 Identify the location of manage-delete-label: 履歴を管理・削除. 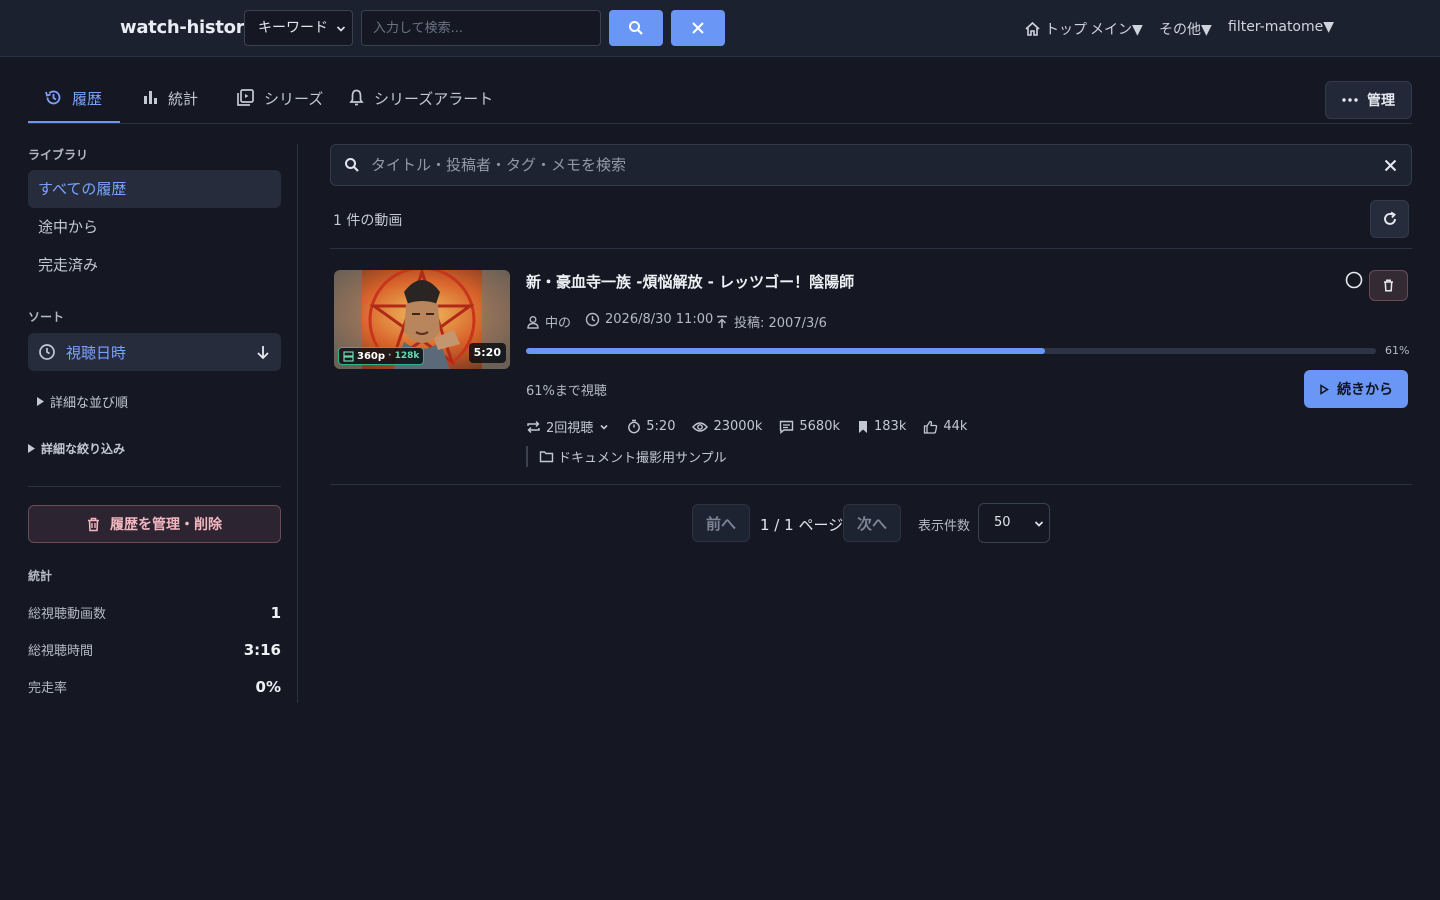
(166, 525).